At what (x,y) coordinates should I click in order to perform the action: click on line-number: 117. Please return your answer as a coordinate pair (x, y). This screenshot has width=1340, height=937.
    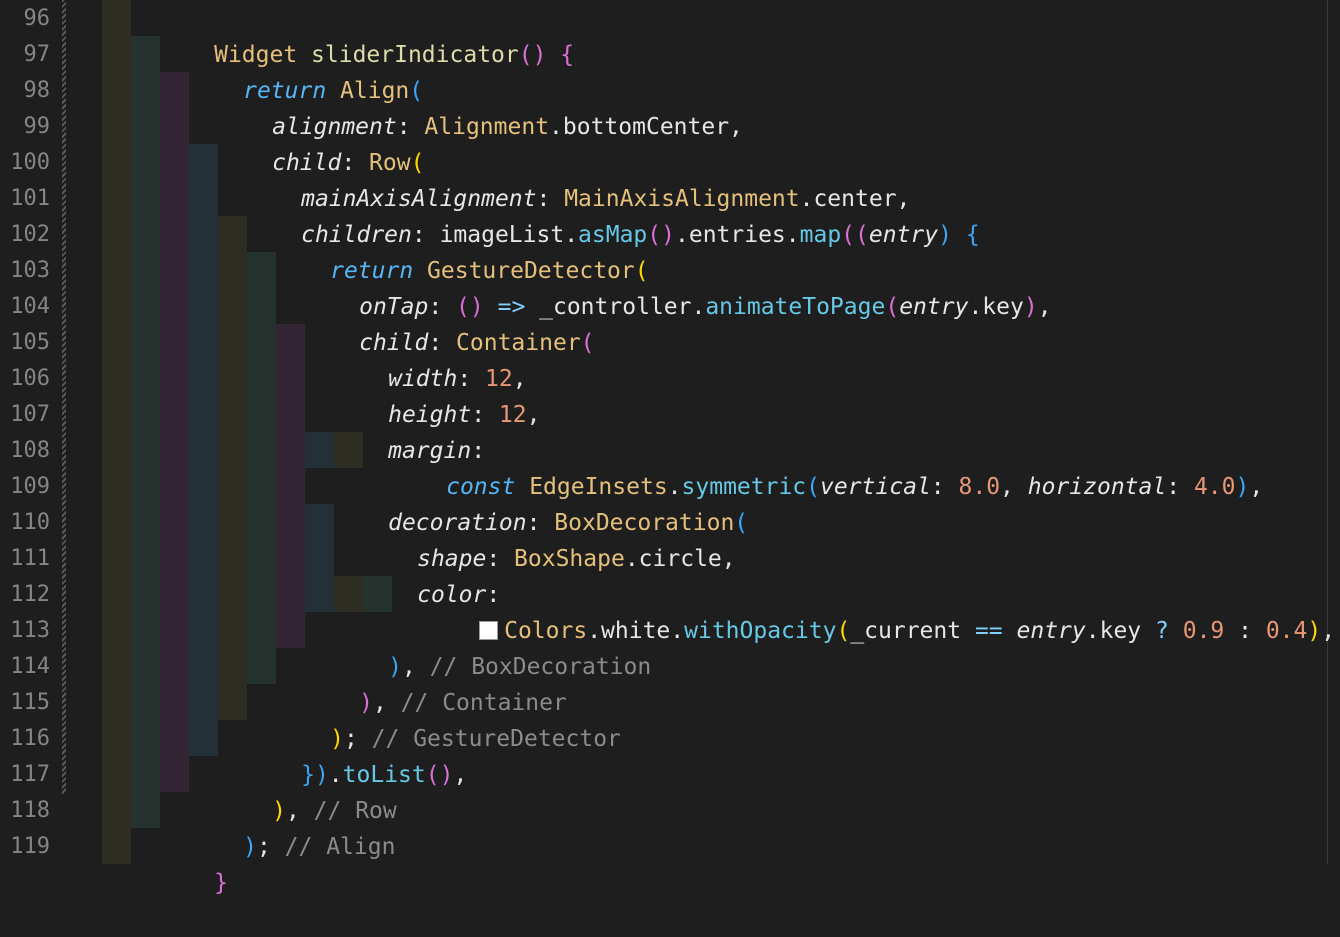
    Looking at the image, I should click on (30, 774).